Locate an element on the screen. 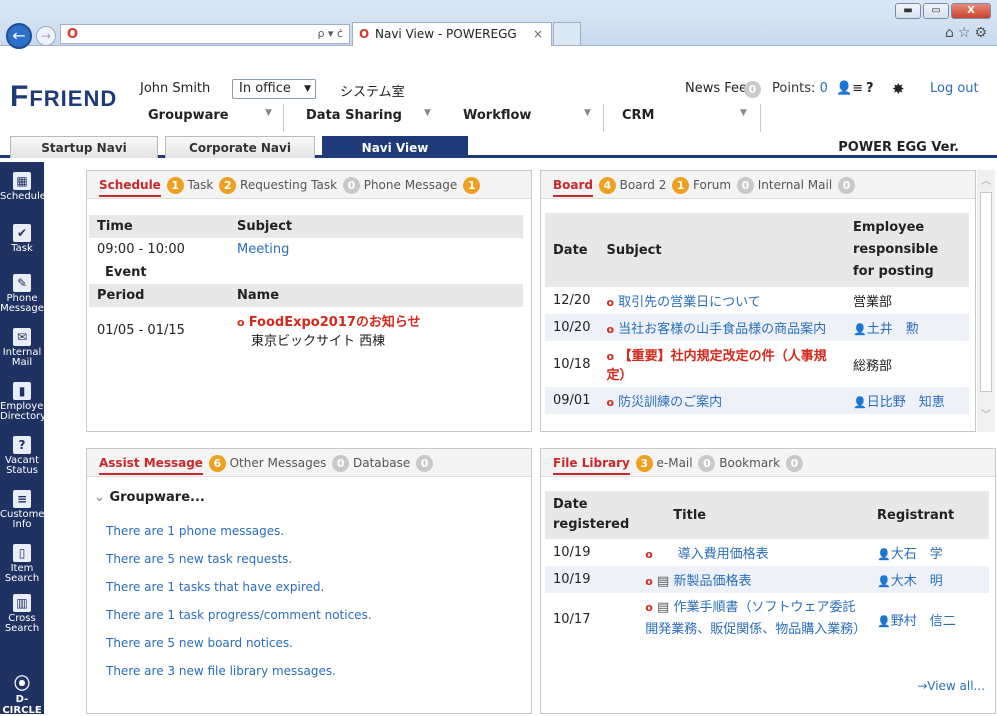 The height and width of the screenshot is (716, 997). tab-requesting-task: Requesting Task is located at coordinates (288, 185).